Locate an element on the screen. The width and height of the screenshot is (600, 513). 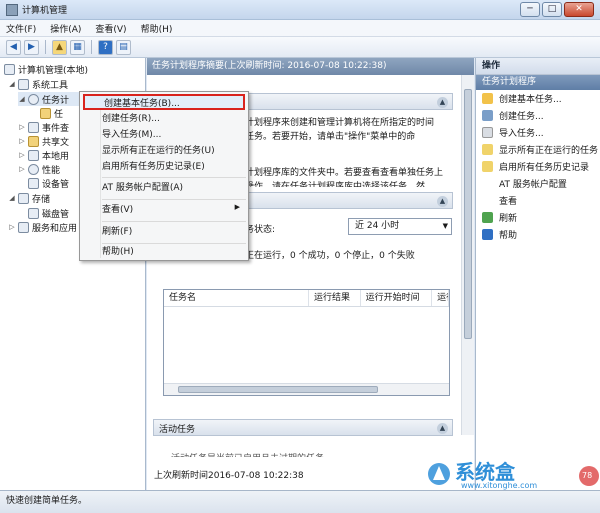
active-tasks-title: 活动任务 is located at coordinates (177, 430).